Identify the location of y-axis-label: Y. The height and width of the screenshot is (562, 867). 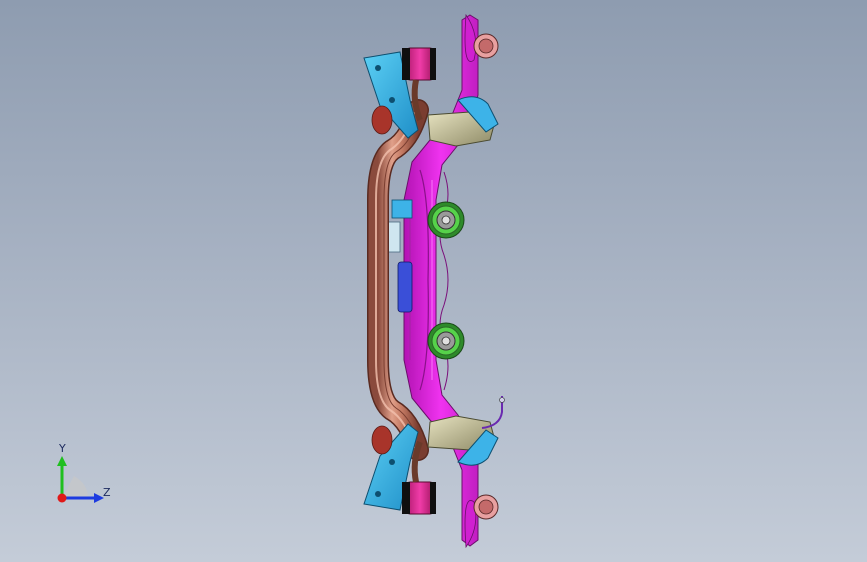
(62, 448).